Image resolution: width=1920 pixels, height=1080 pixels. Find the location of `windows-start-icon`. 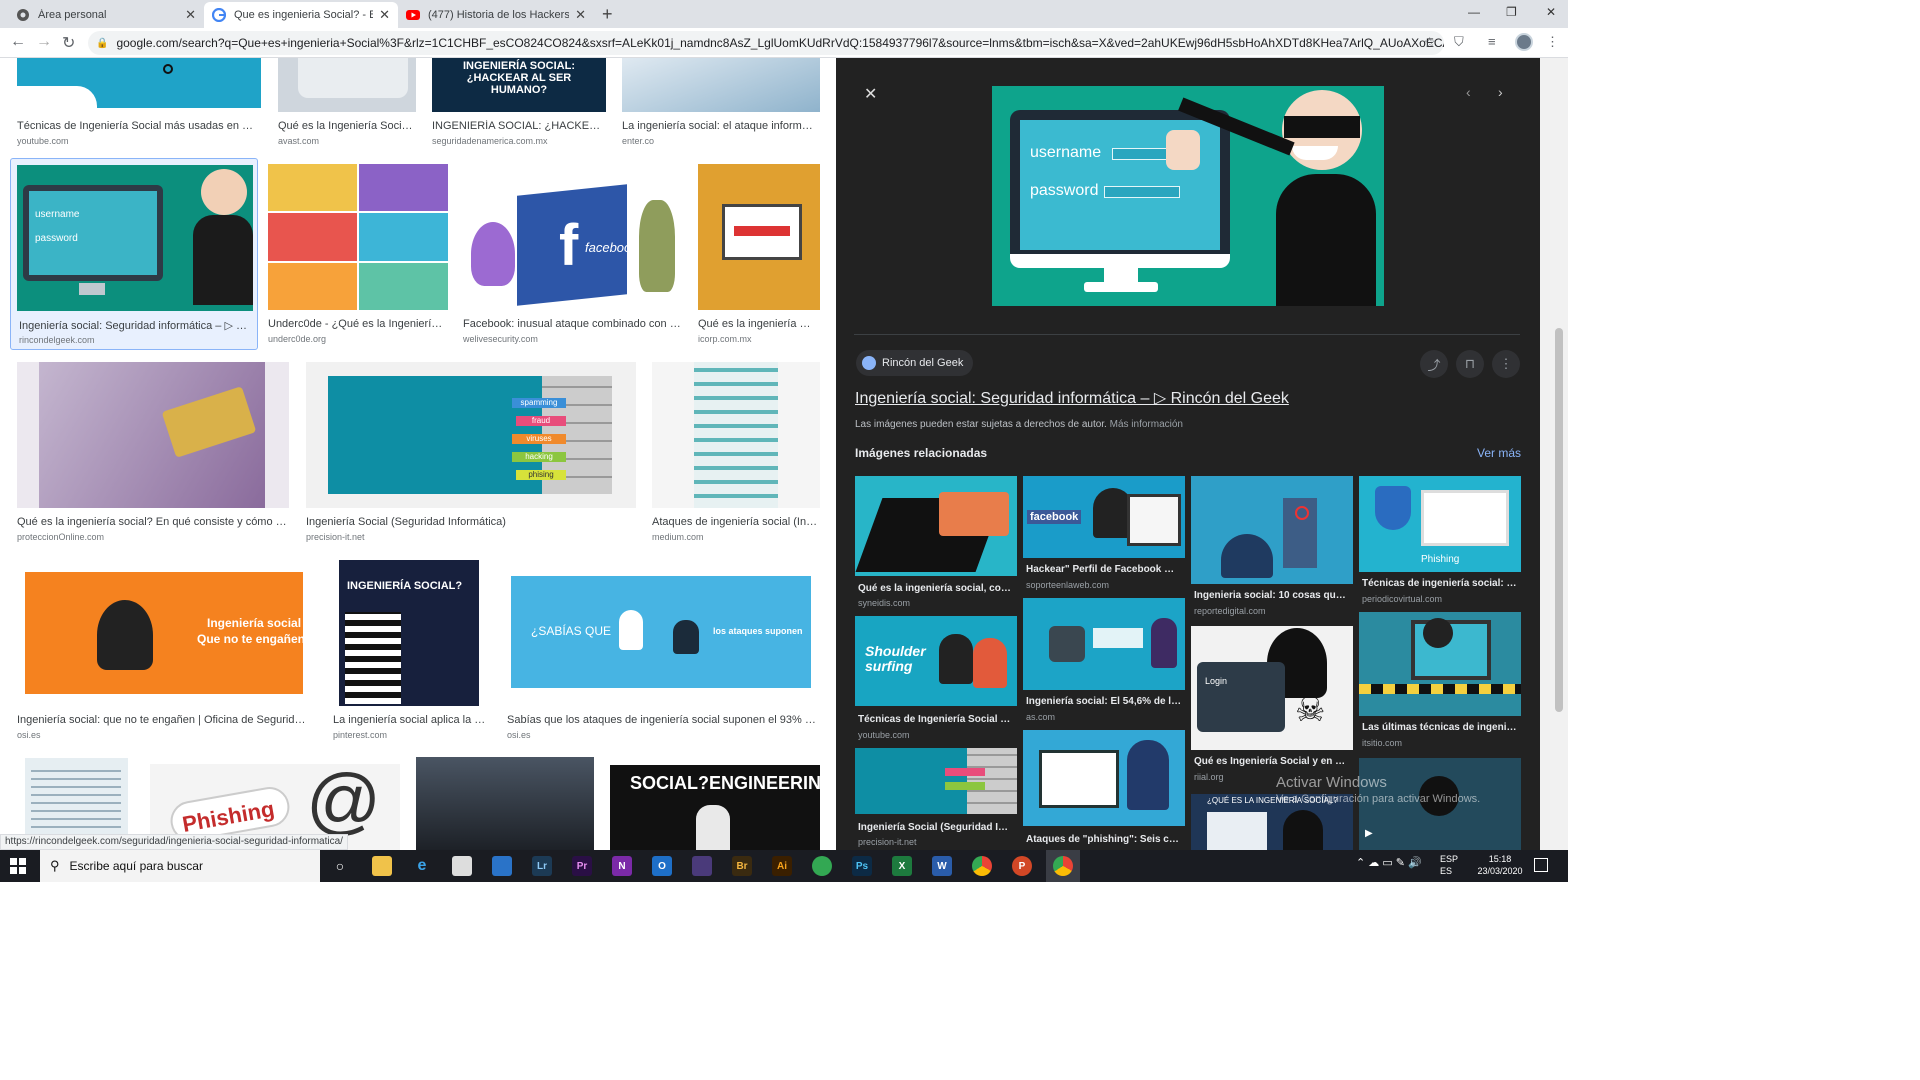

windows-start-icon is located at coordinates (18, 866).